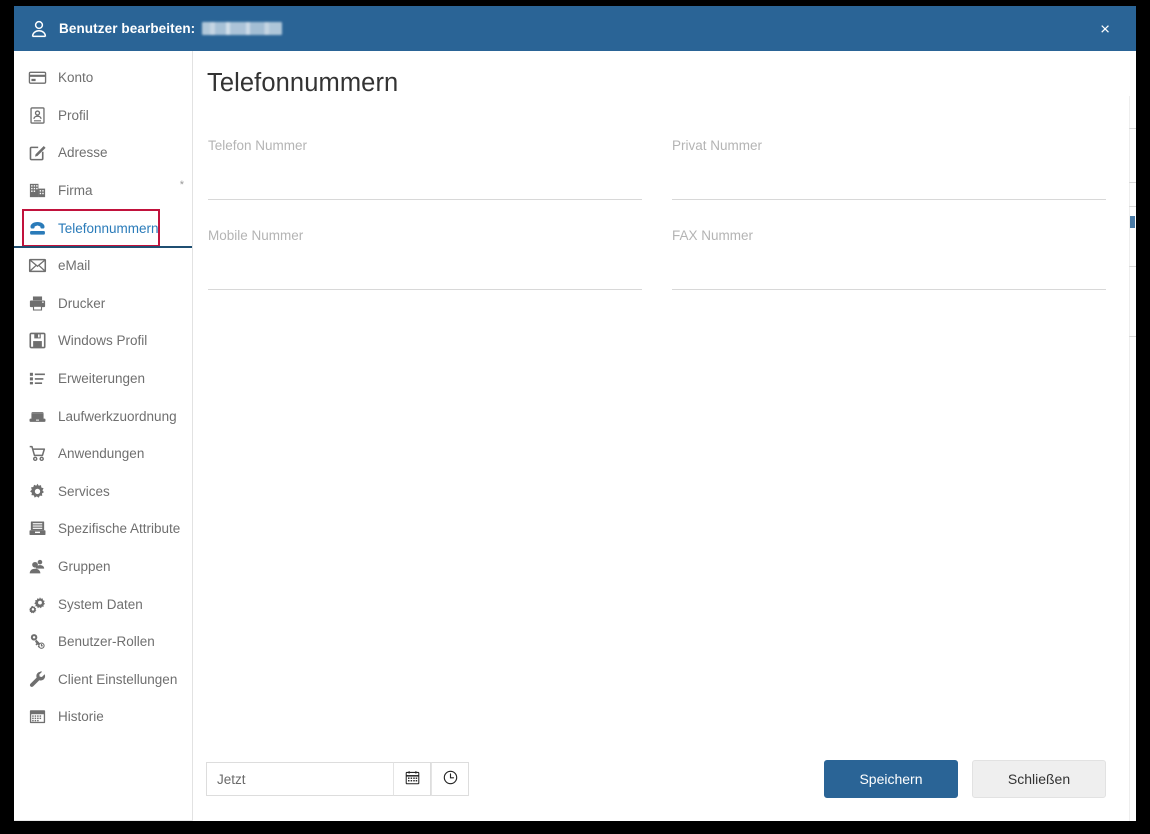 Image resolution: width=1150 pixels, height=834 pixels. Describe the element at coordinates (258, 145) in the screenshot. I see `field-label-telefon-nummer: Telefon Nummer` at that location.